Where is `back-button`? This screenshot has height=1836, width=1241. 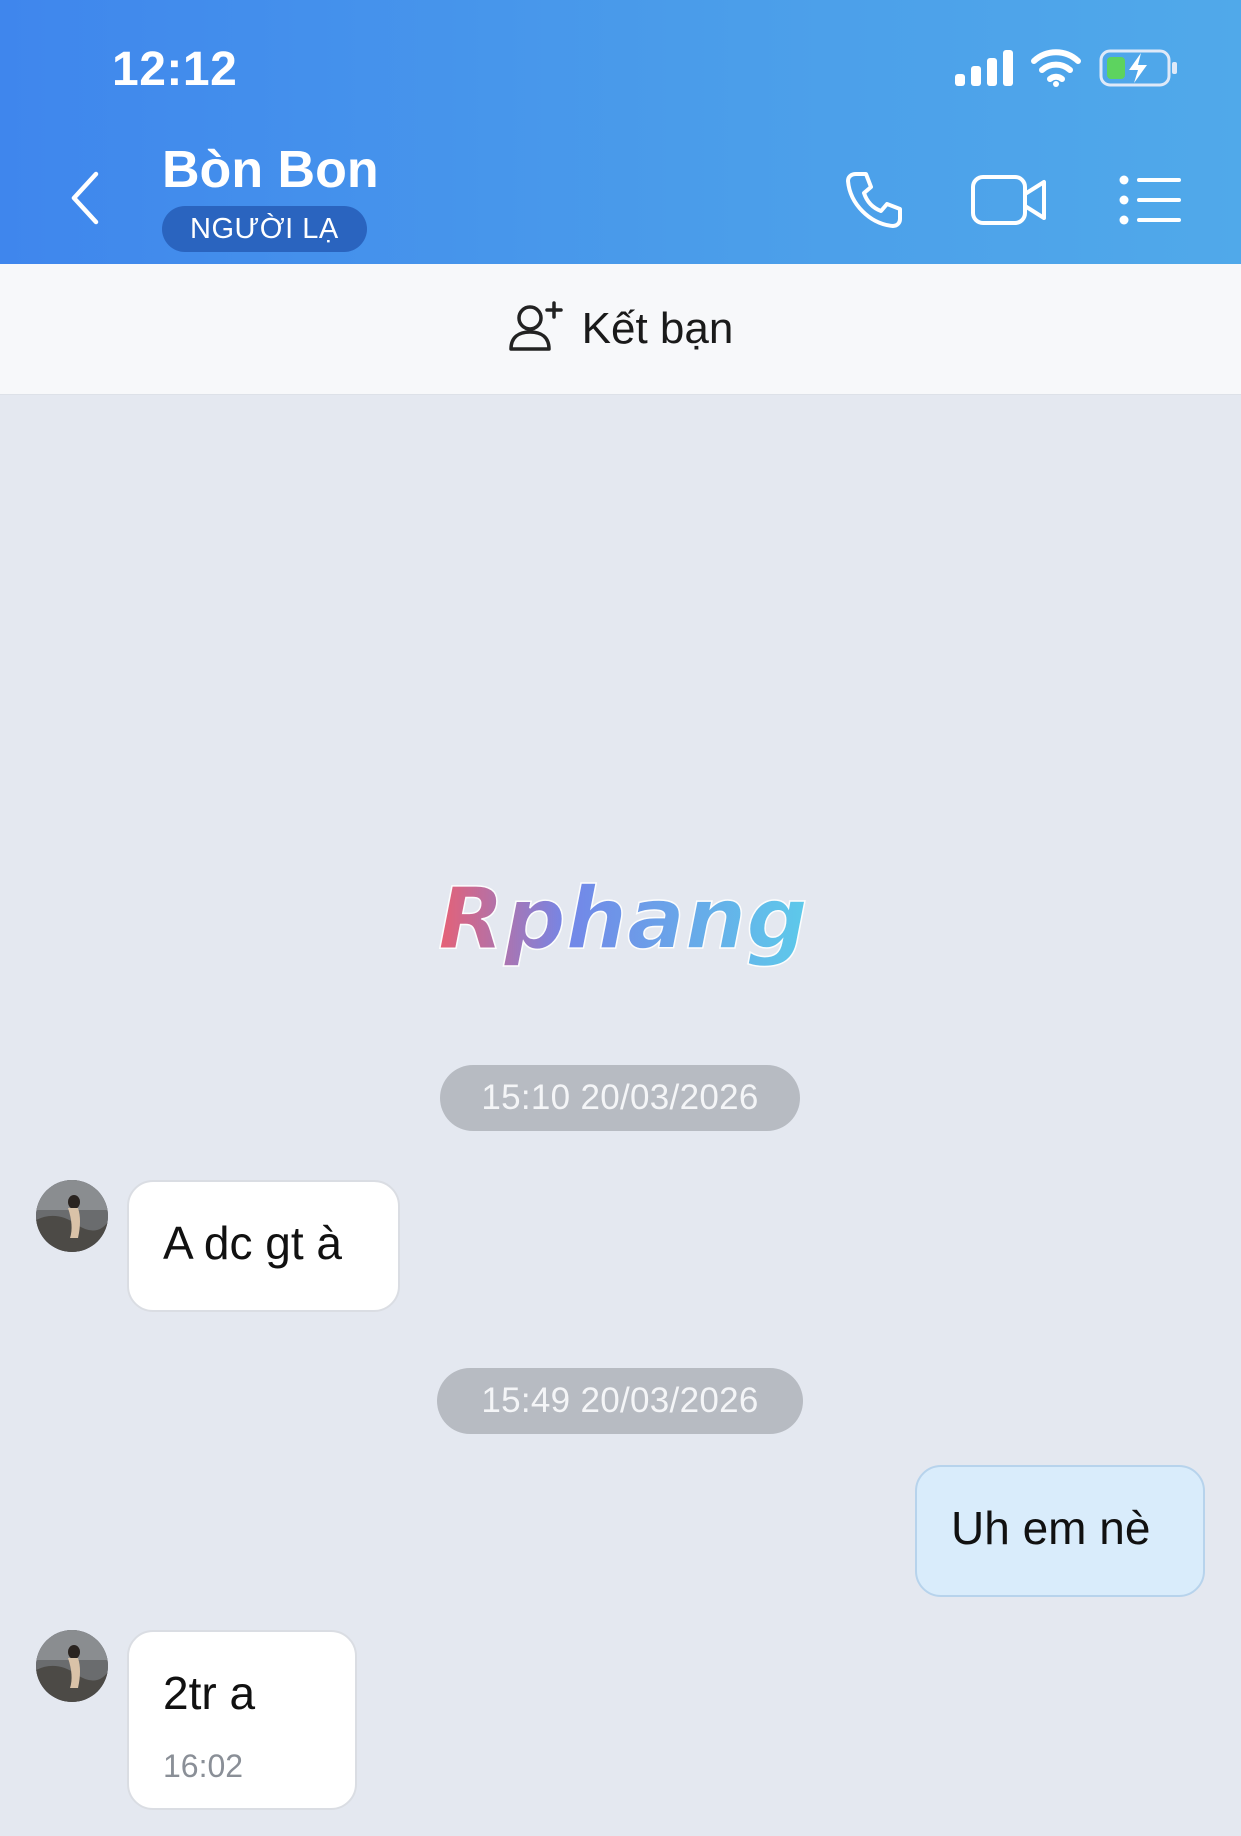
back-button is located at coordinates (86, 196).